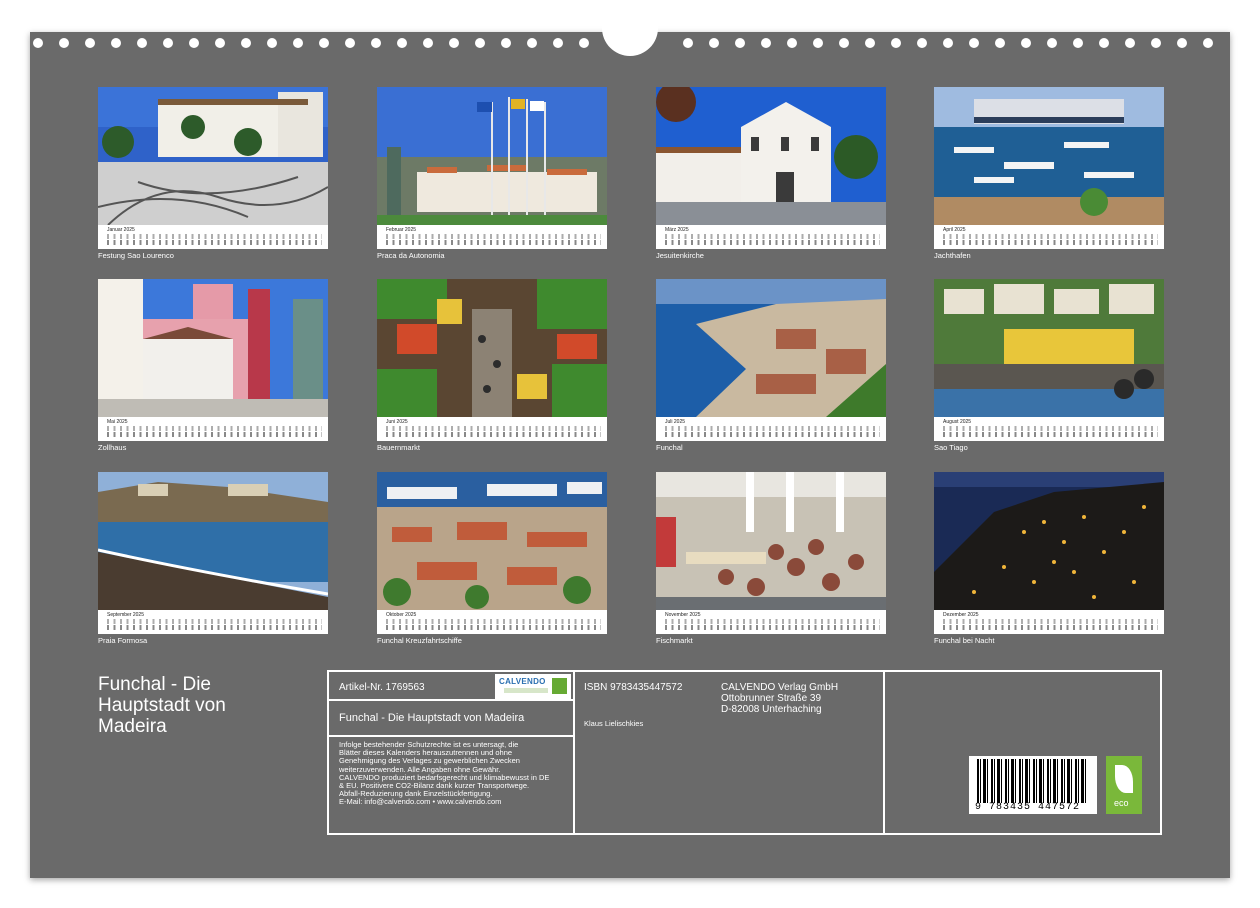  I want to click on photo-caption: Bauernmarkt, so click(398, 447).